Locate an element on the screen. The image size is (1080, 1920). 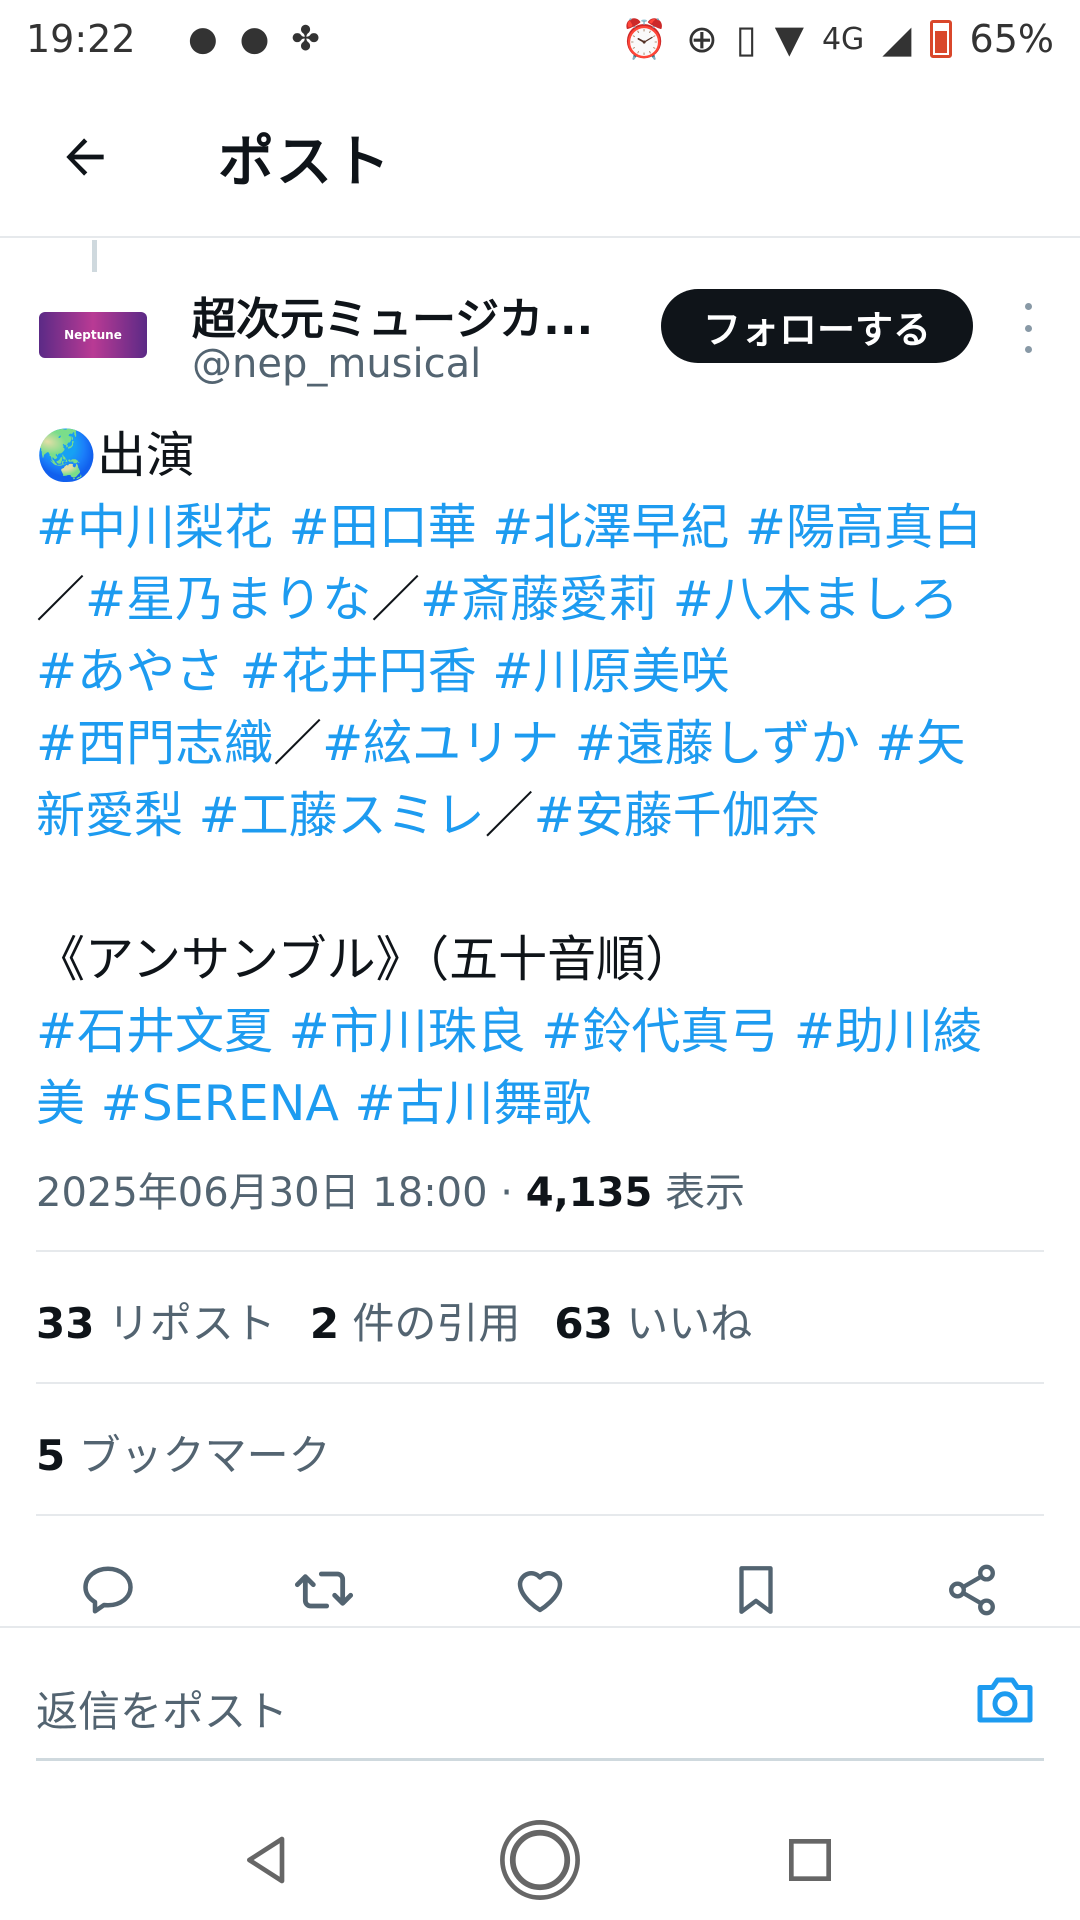
tweet-author: Neptune 超次元ミュージカ... @nep_musical フォローする is located at coordinates (546, 335).